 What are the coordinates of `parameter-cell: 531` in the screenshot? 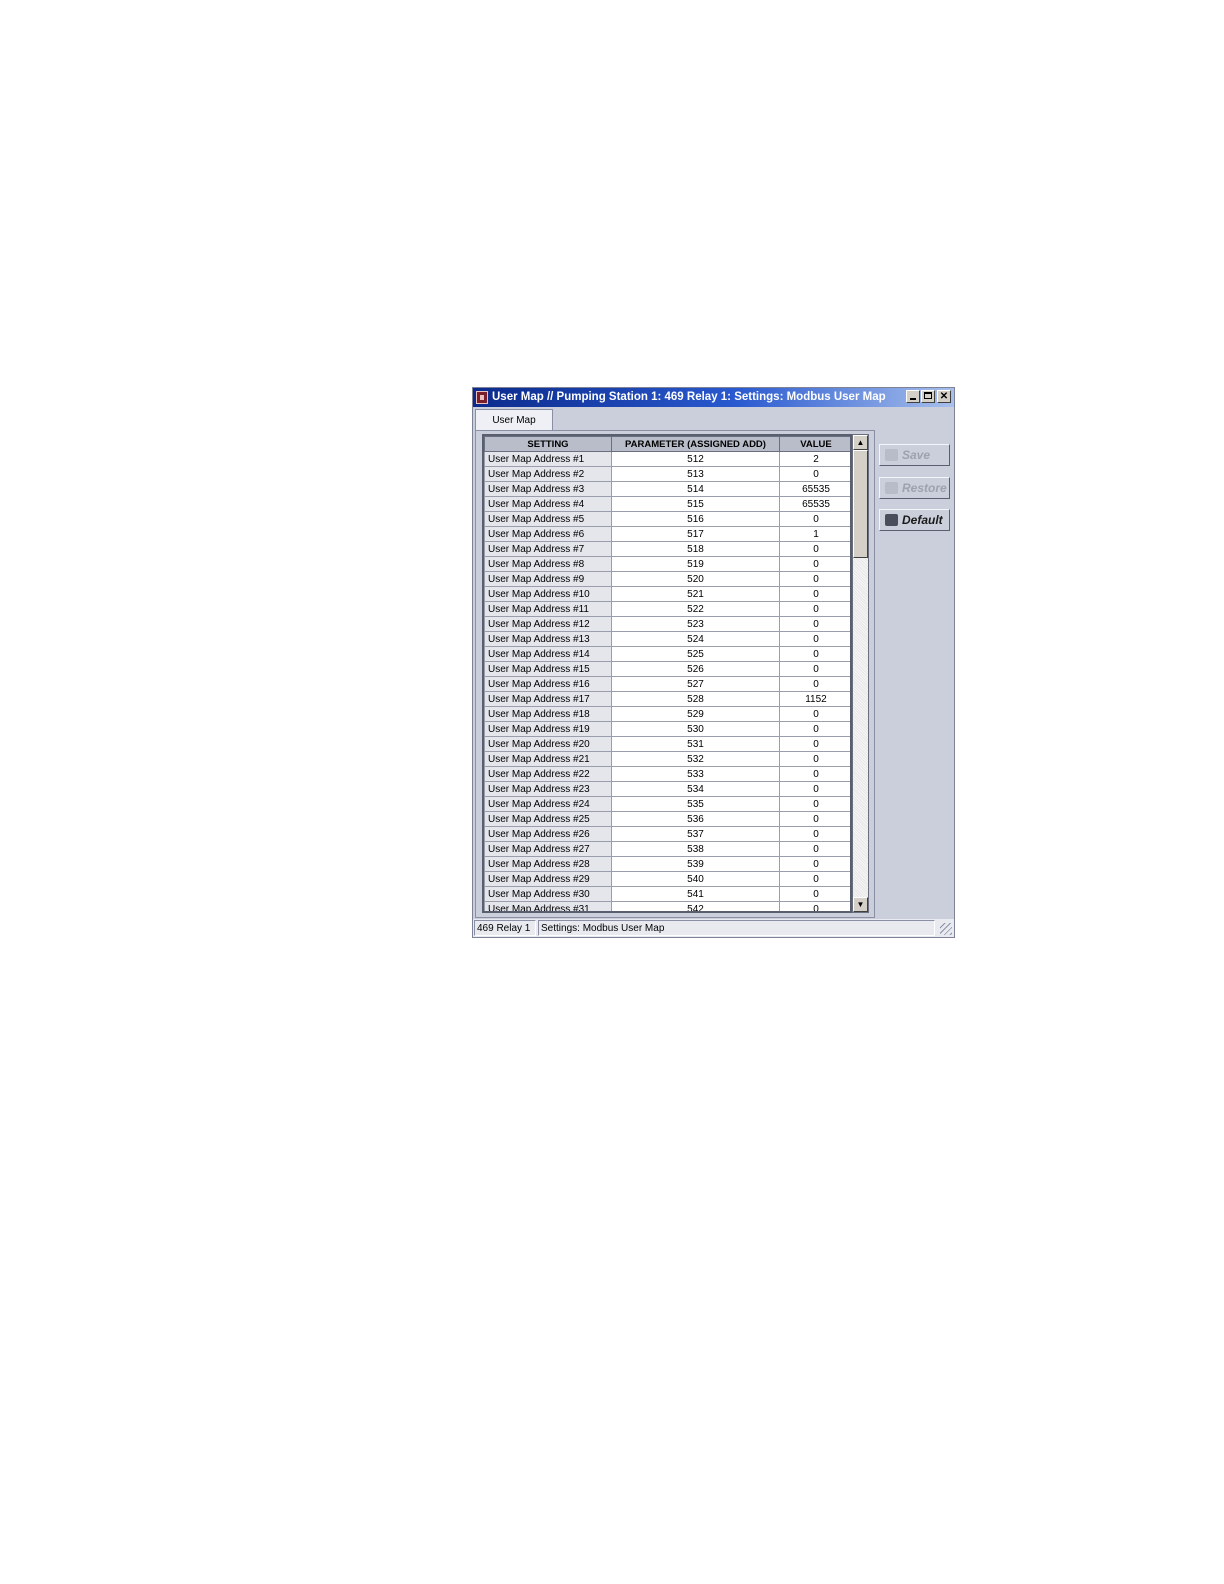 It's located at (695, 744).